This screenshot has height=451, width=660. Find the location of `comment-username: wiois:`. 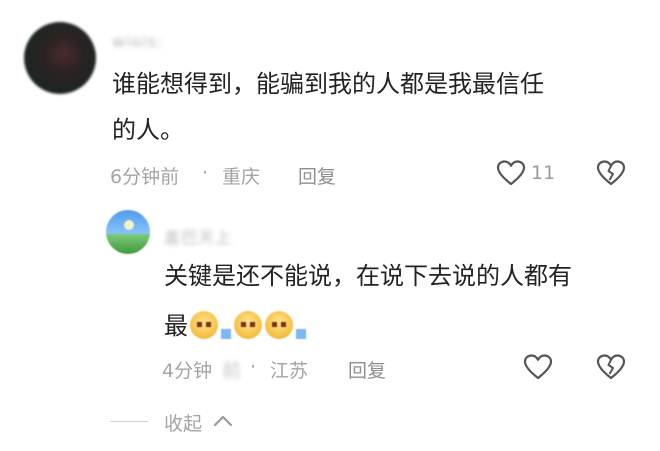

comment-username: wiois: is located at coordinates (138, 41).